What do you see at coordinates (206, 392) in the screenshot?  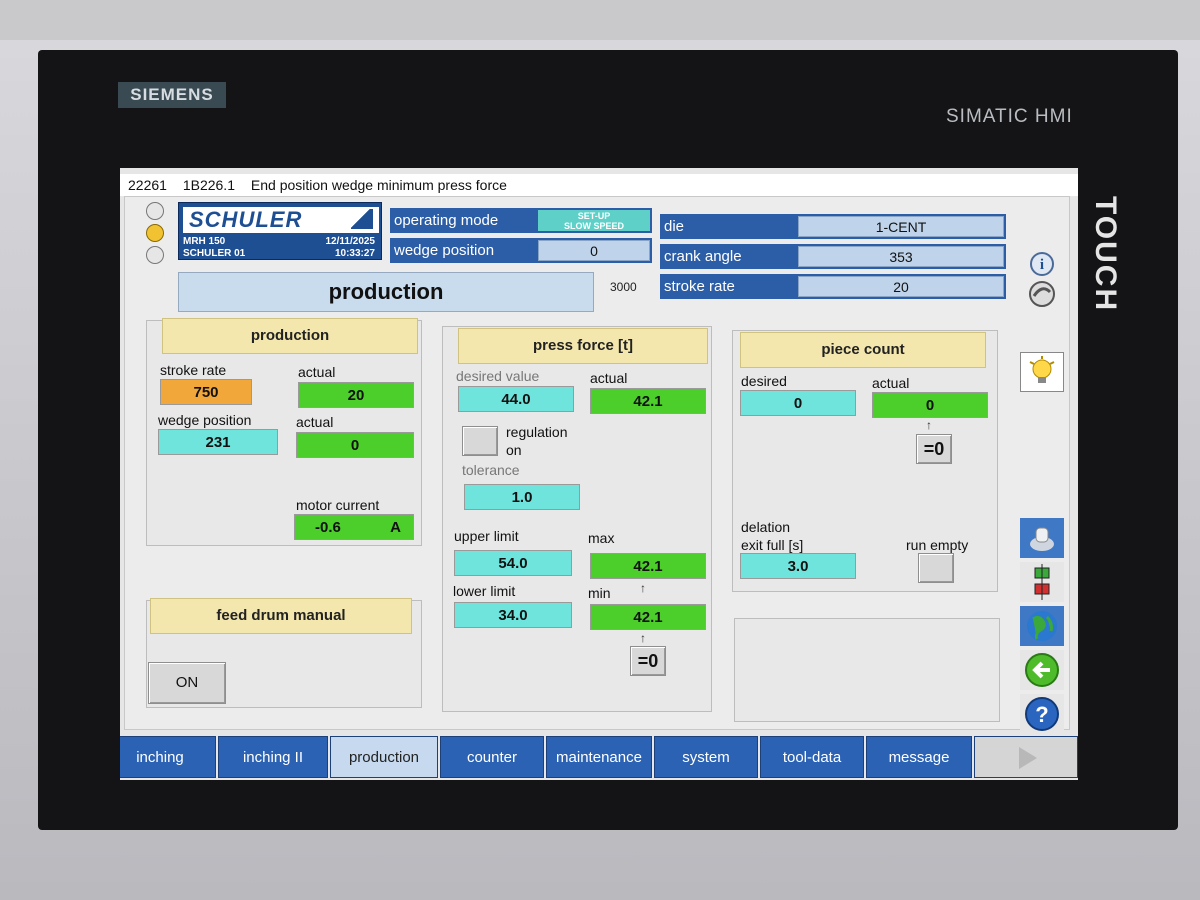 I see `stroke-rate-setpoint-field: 750` at bounding box center [206, 392].